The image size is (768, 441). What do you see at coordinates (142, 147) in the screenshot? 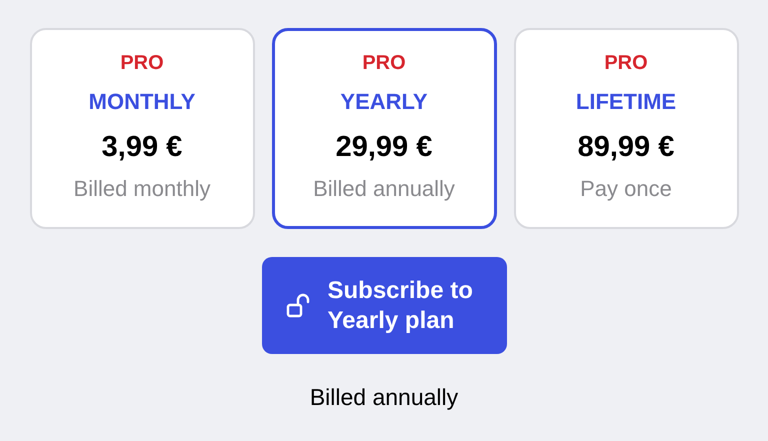
I see `plan-price: 3,99 €` at bounding box center [142, 147].